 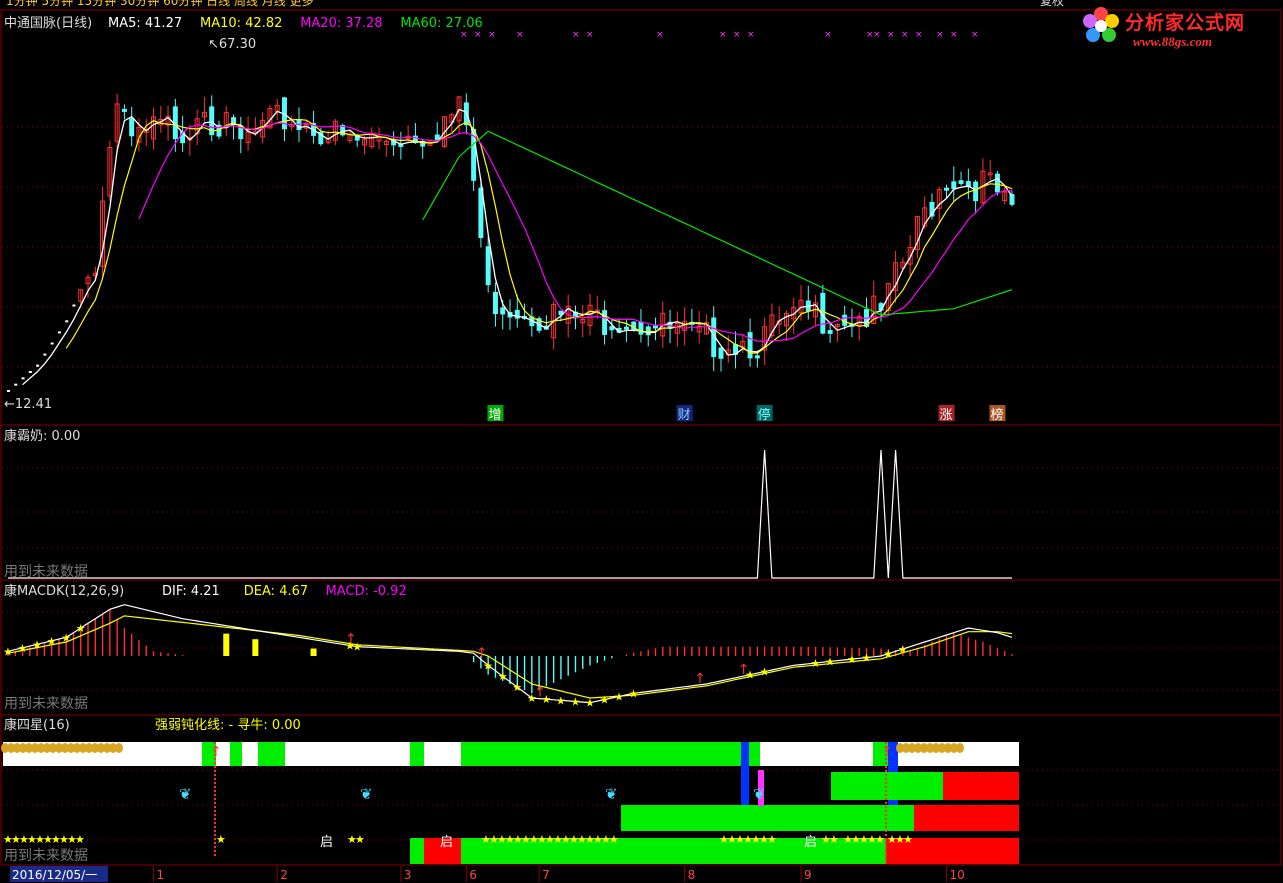 I want to click on row3-red, so click(x=966, y=818).